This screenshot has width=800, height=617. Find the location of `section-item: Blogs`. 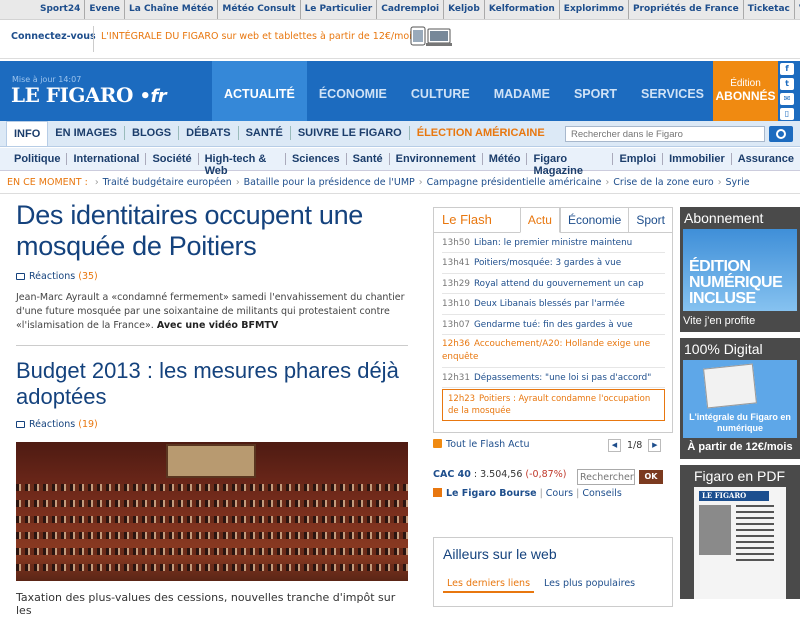

section-item: Blogs is located at coordinates (152, 133).